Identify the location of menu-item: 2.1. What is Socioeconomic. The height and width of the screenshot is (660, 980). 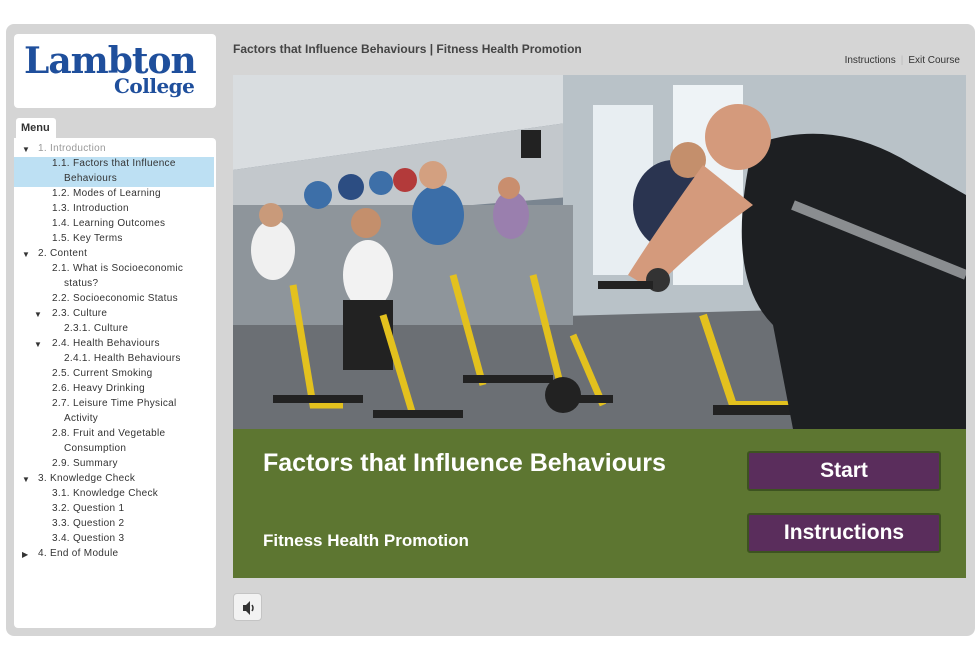
(114, 269).